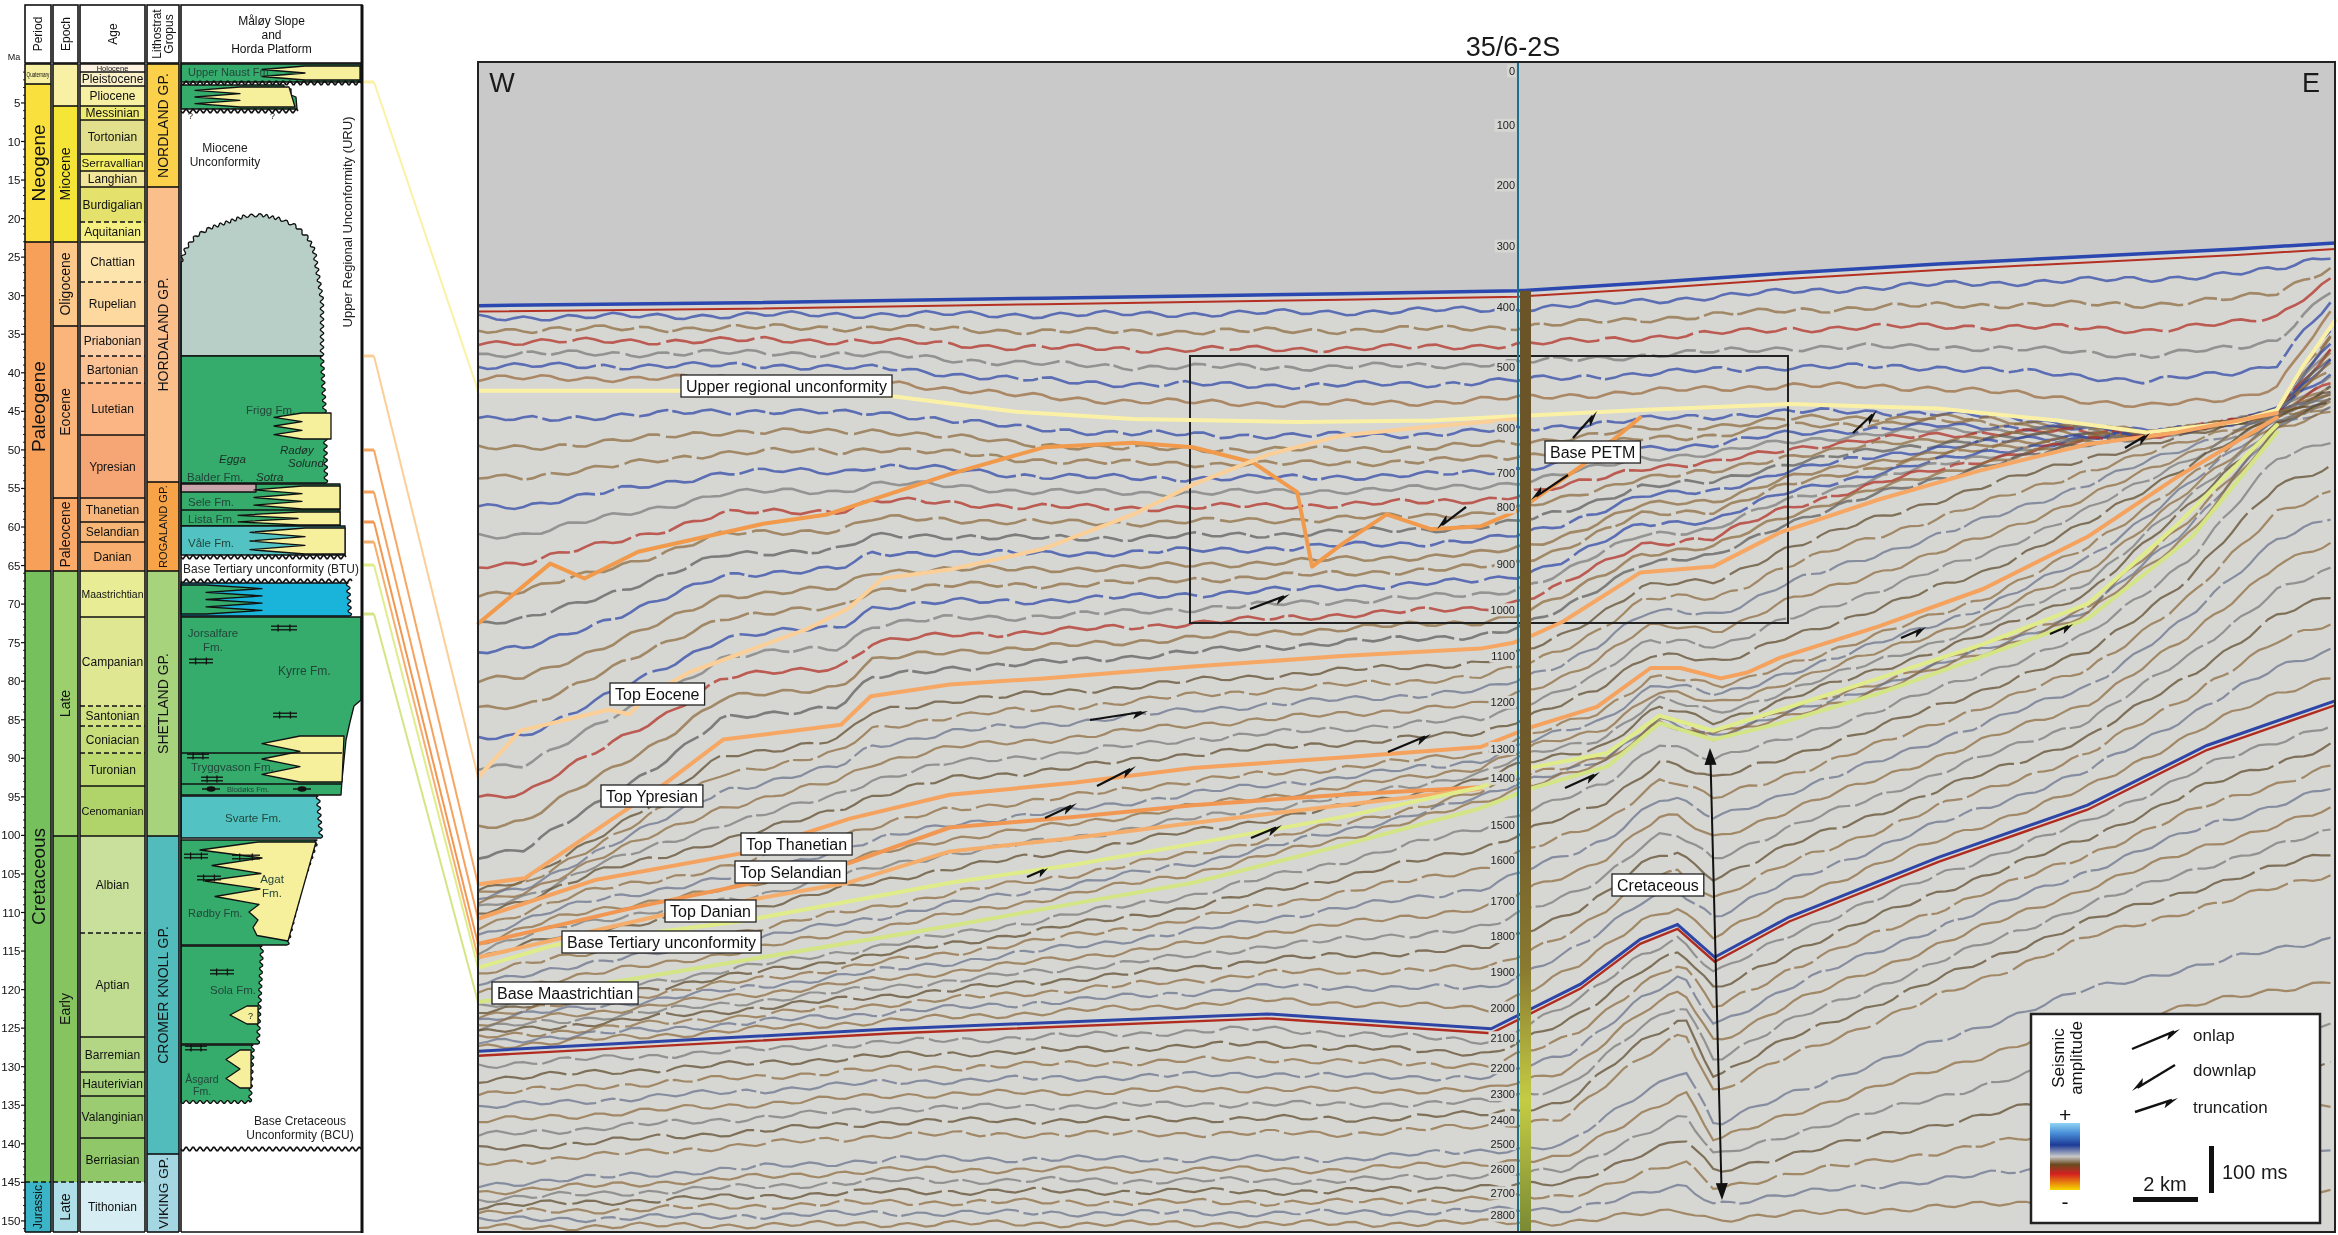 This screenshot has height=1235, width=2338. Describe the element at coordinates (232, 459) in the screenshot. I see `sand-unit-name: Egga` at that location.